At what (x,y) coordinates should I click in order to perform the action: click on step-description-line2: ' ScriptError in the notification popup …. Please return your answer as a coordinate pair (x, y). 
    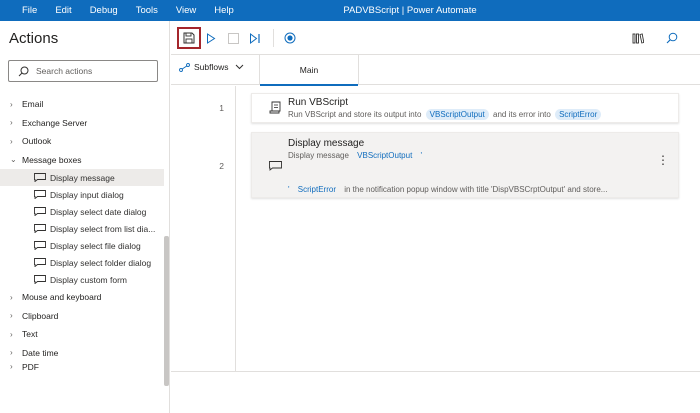
    Looking at the image, I should click on (447, 189).